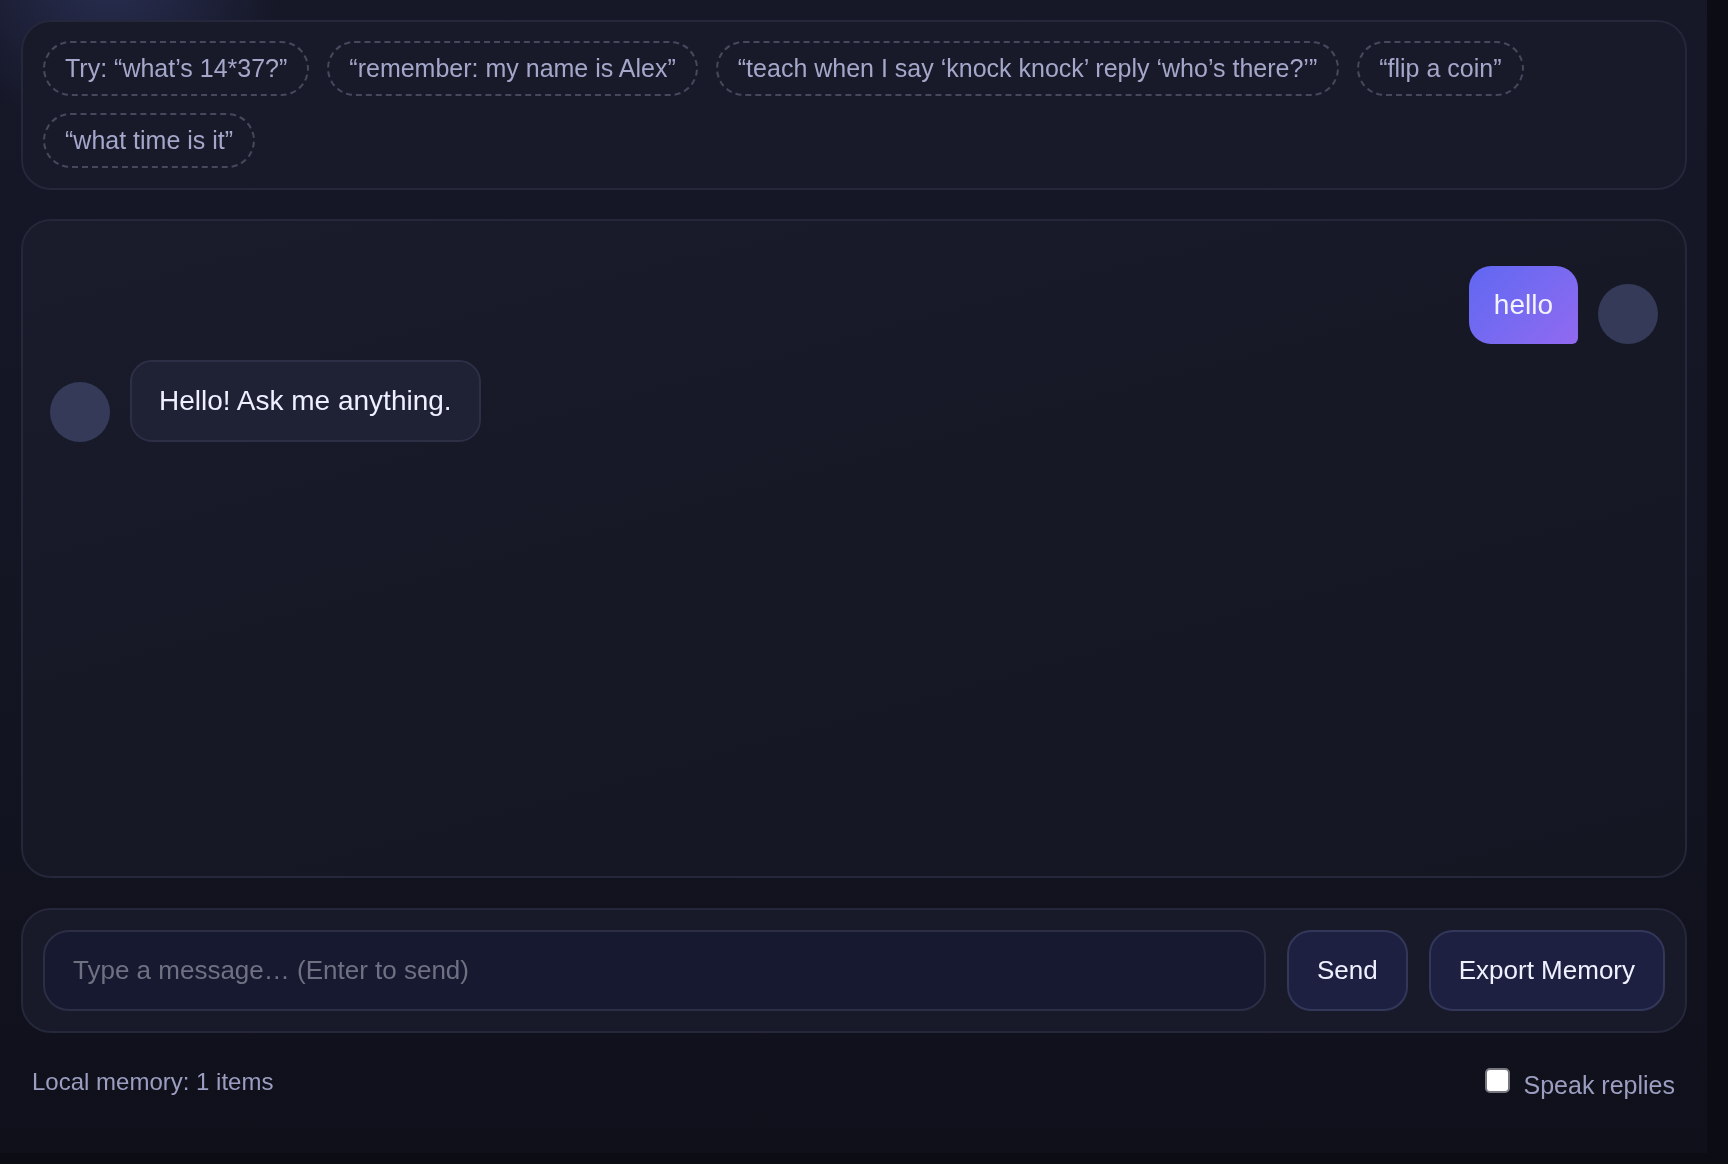 The width and height of the screenshot is (1728, 1164). Describe the element at coordinates (305, 401) in the screenshot. I see `message-bubble: Hello! Ask me anything.` at that location.